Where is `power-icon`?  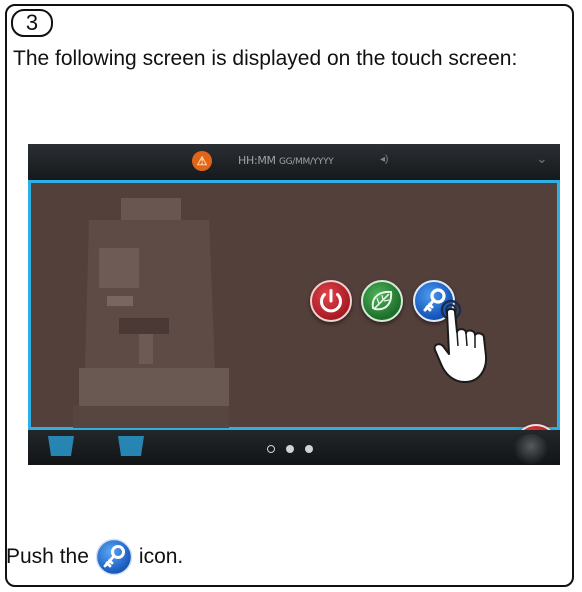
power-icon is located at coordinates (331, 301).